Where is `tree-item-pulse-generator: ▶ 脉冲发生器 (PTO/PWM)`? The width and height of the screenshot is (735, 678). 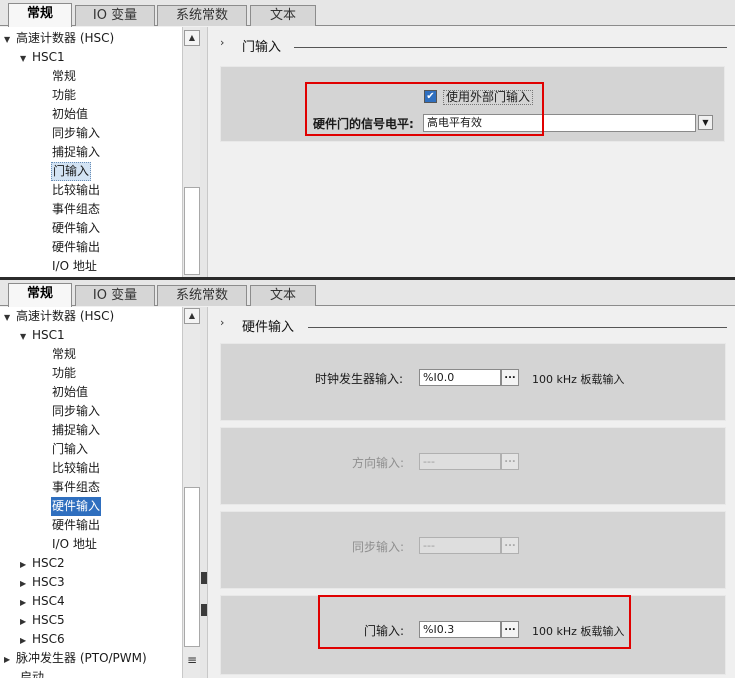
tree-item-pulse-generator: ▶ 脉冲发生器 (PTO/PWM) is located at coordinates (75, 658).